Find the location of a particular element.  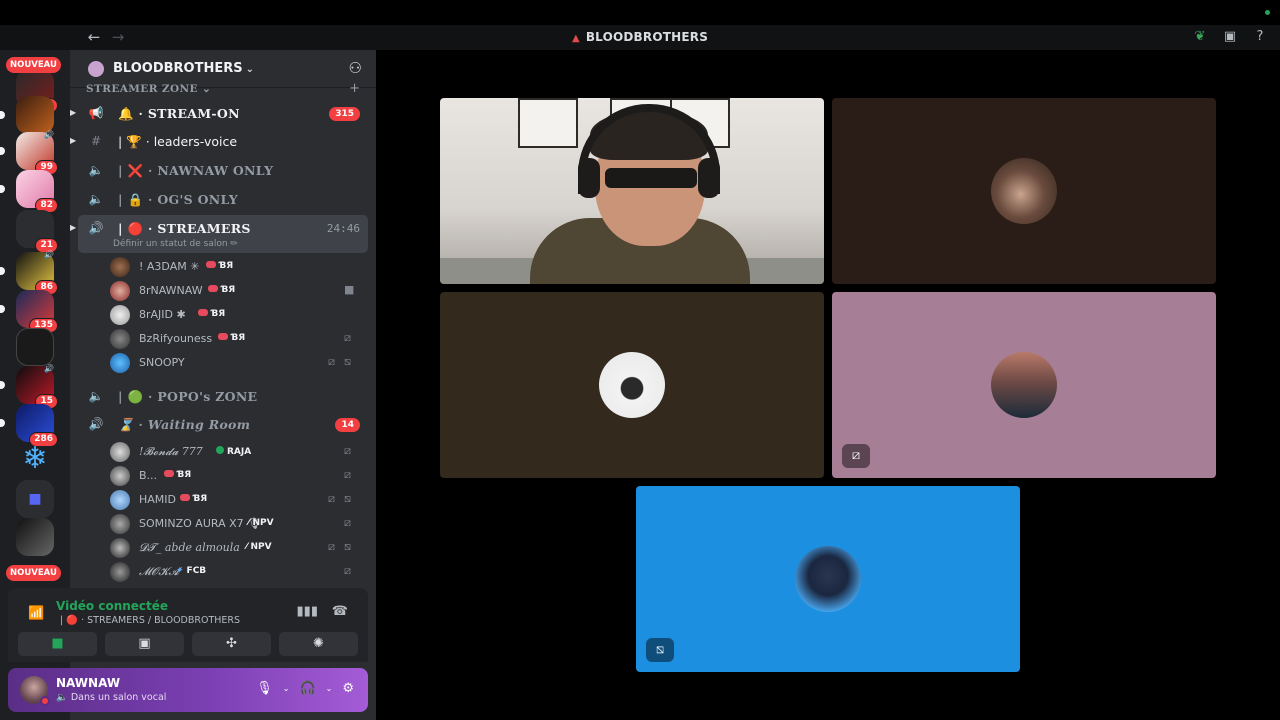

voice-location: | 🔴 · STREAMERS / BLOODBROTHERS is located at coordinates (150, 620).